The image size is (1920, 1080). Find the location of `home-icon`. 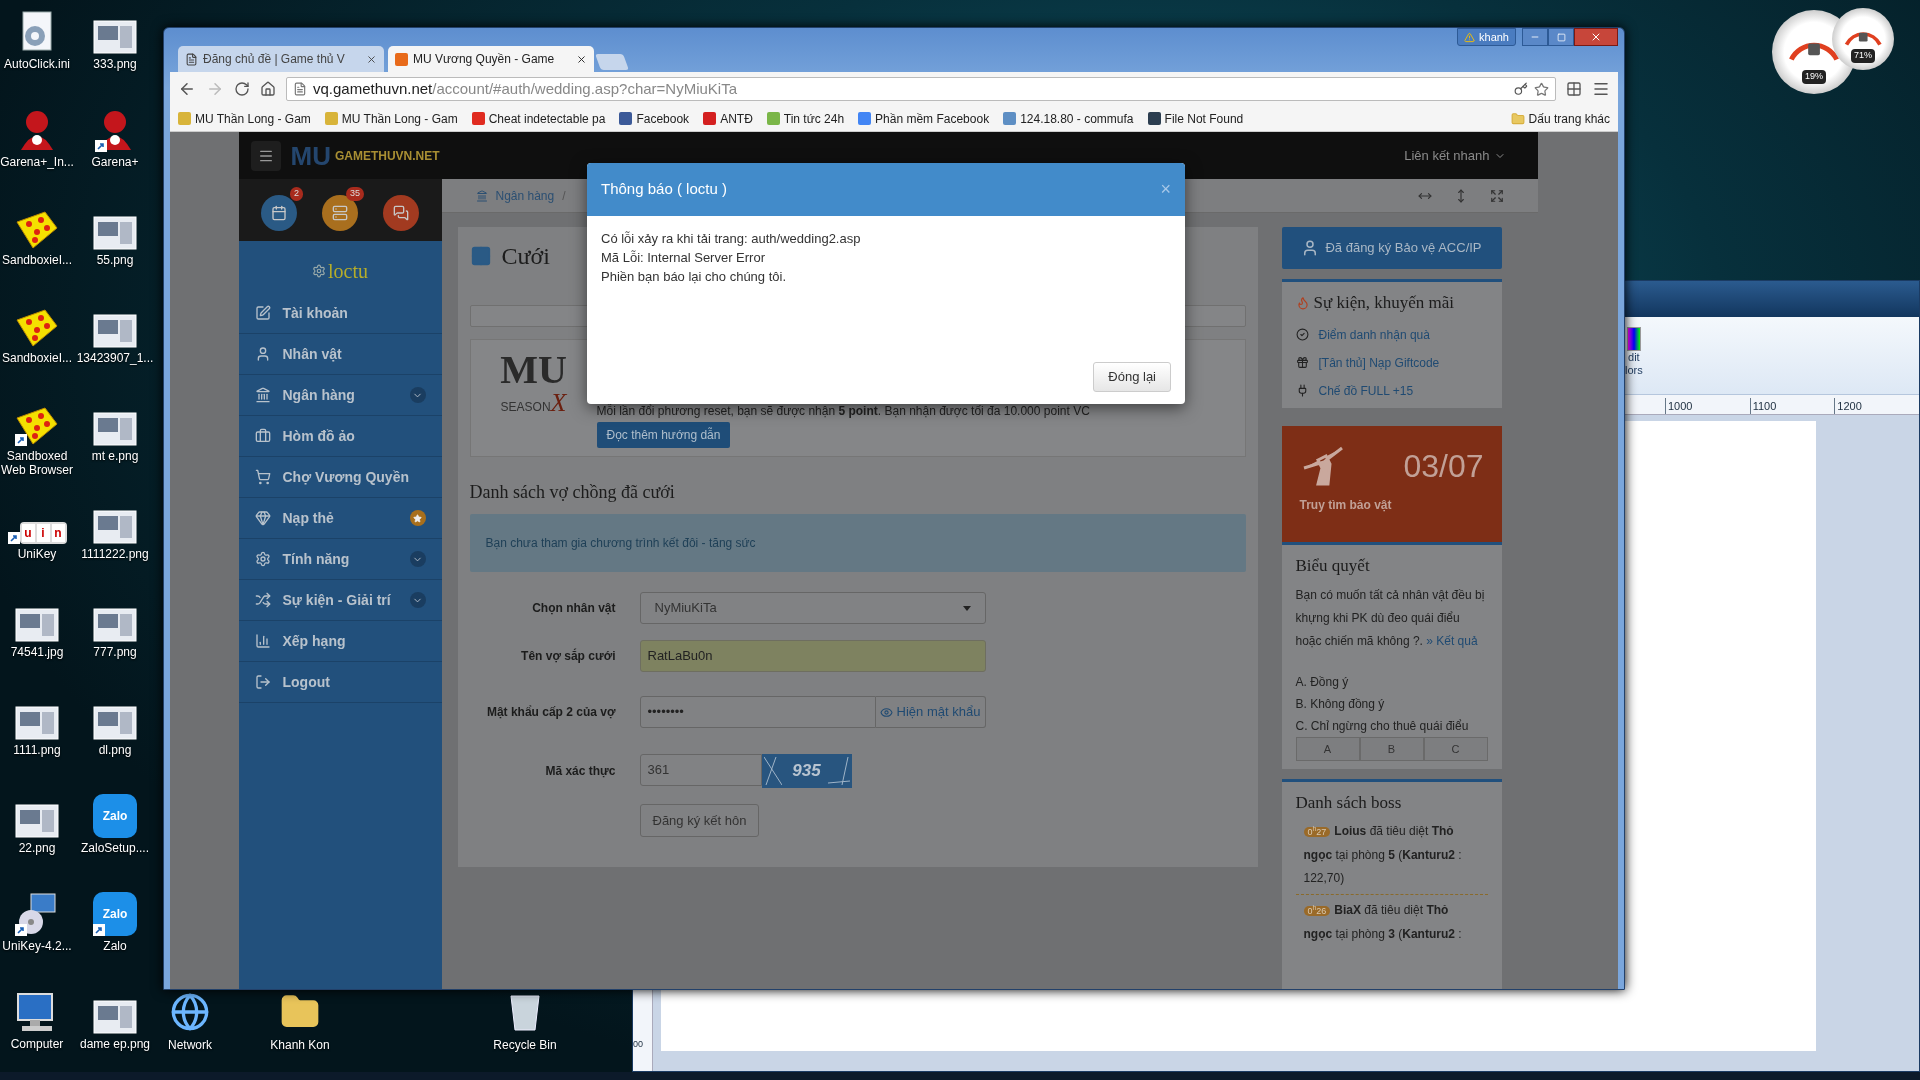

home-icon is located at coordinates (268, 89).